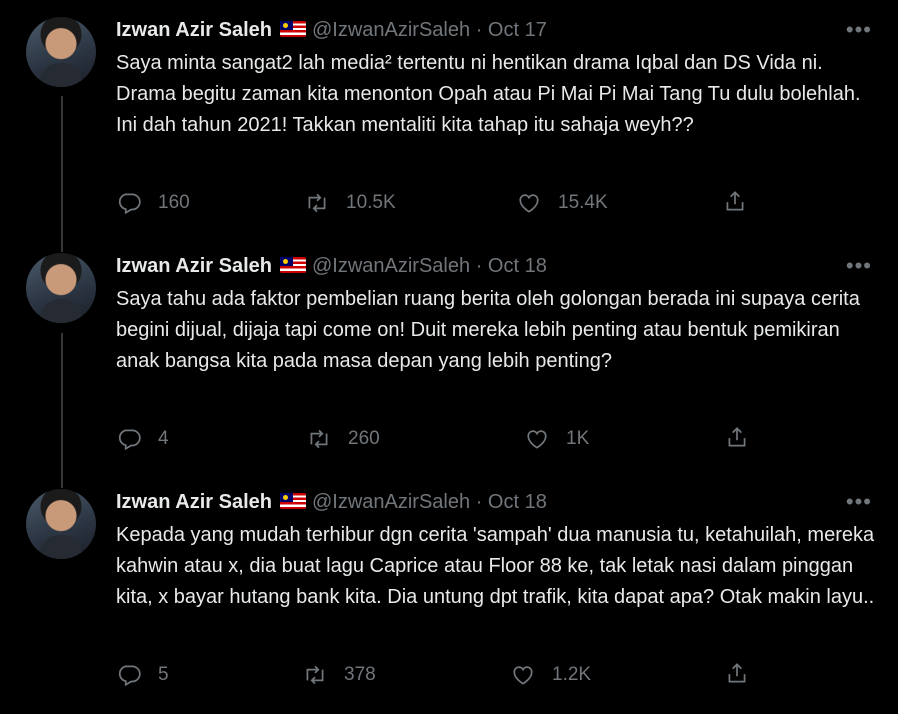  I want to click on like-count: 15.4K, so click(583, 202).